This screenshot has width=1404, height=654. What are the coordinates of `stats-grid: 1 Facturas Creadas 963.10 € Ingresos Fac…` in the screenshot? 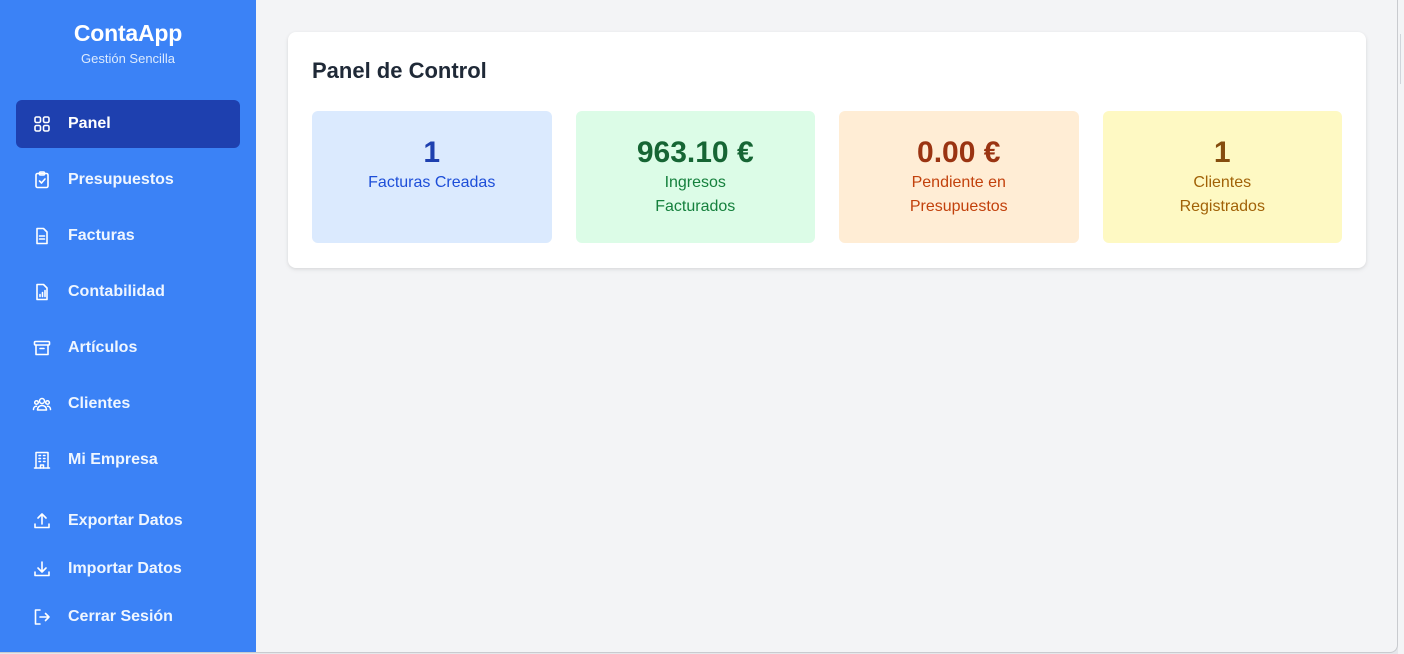 It's located at (827, 177).